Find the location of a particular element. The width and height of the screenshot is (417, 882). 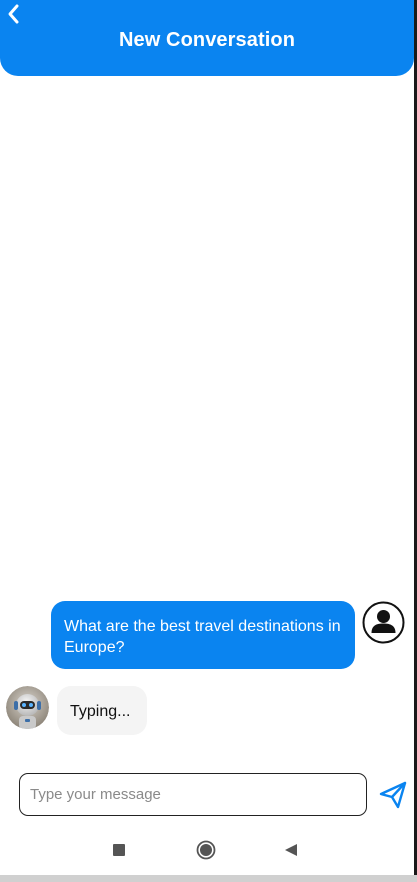

home-button is located at coordinates (206, 850).